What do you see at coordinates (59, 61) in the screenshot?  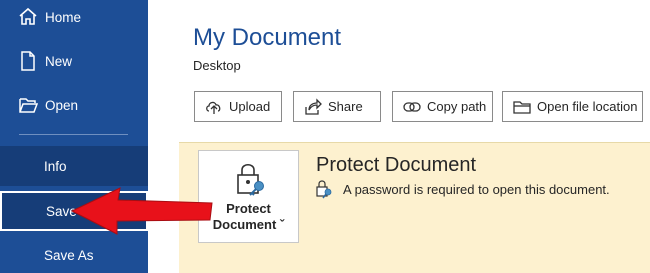 I see `sidebar-item-label: New` at bounding box center [59, 61].